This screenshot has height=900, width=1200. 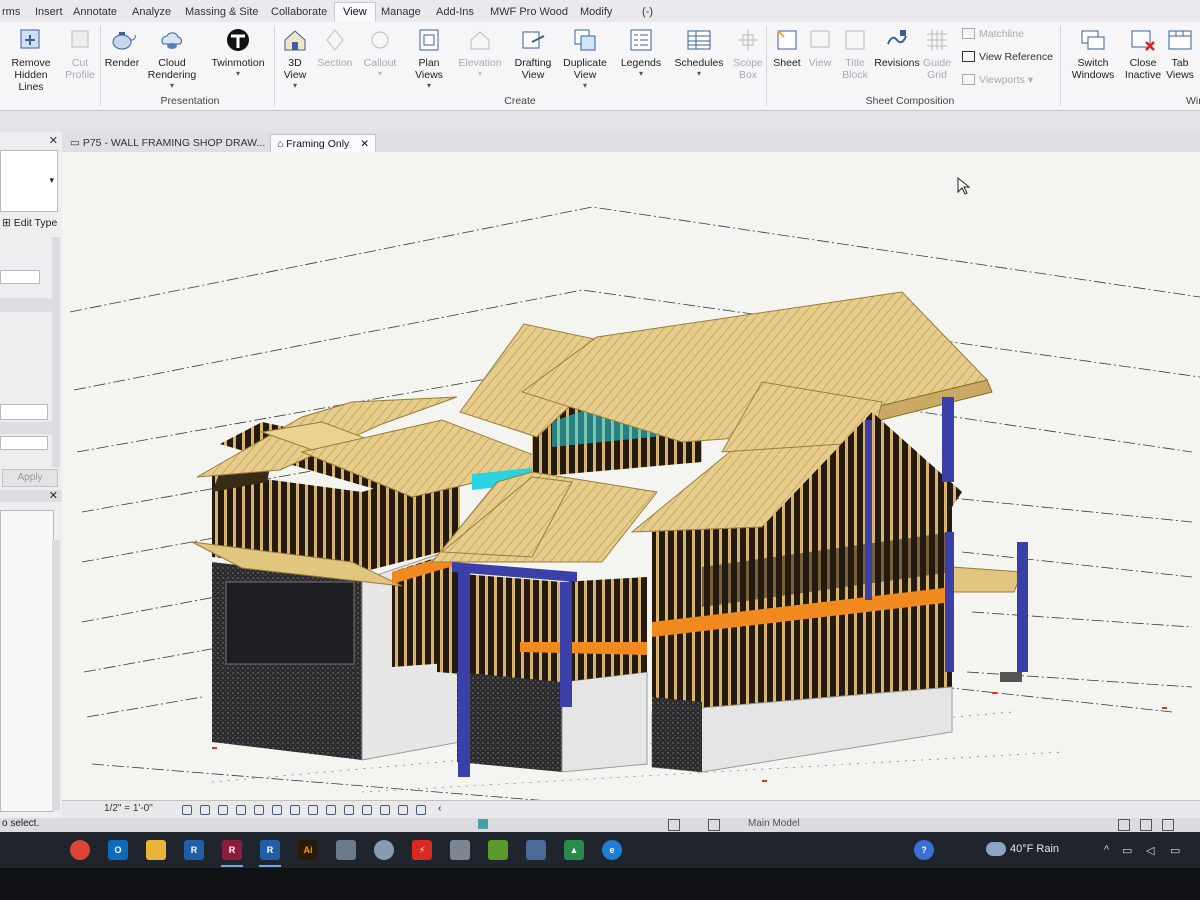 I want to click on render-teapot-icon, so click(x=124, y=41).